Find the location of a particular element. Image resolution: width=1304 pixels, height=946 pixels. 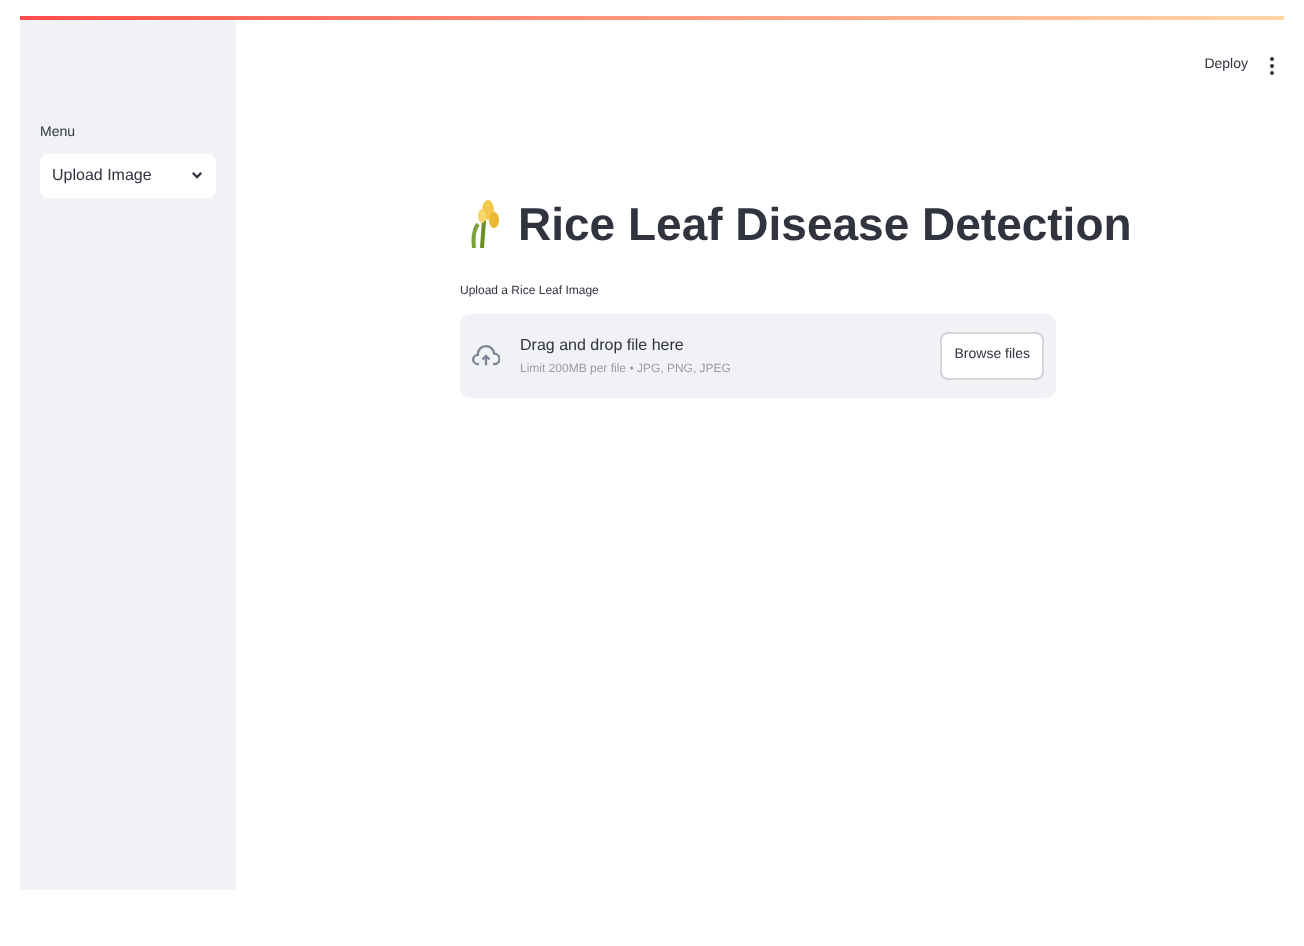

page-title: Rice Leaf Disease Detection is located at coordinates (825, 224).